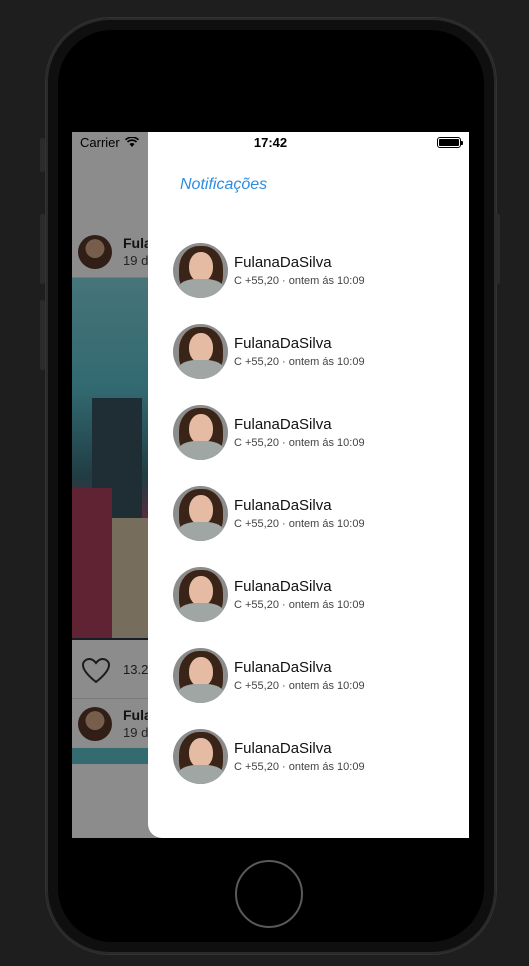 This screenshot has width=529, height=966. Describe the element at coordinates (450, 142) in the screenshot. I see `battery-icon` at that location.